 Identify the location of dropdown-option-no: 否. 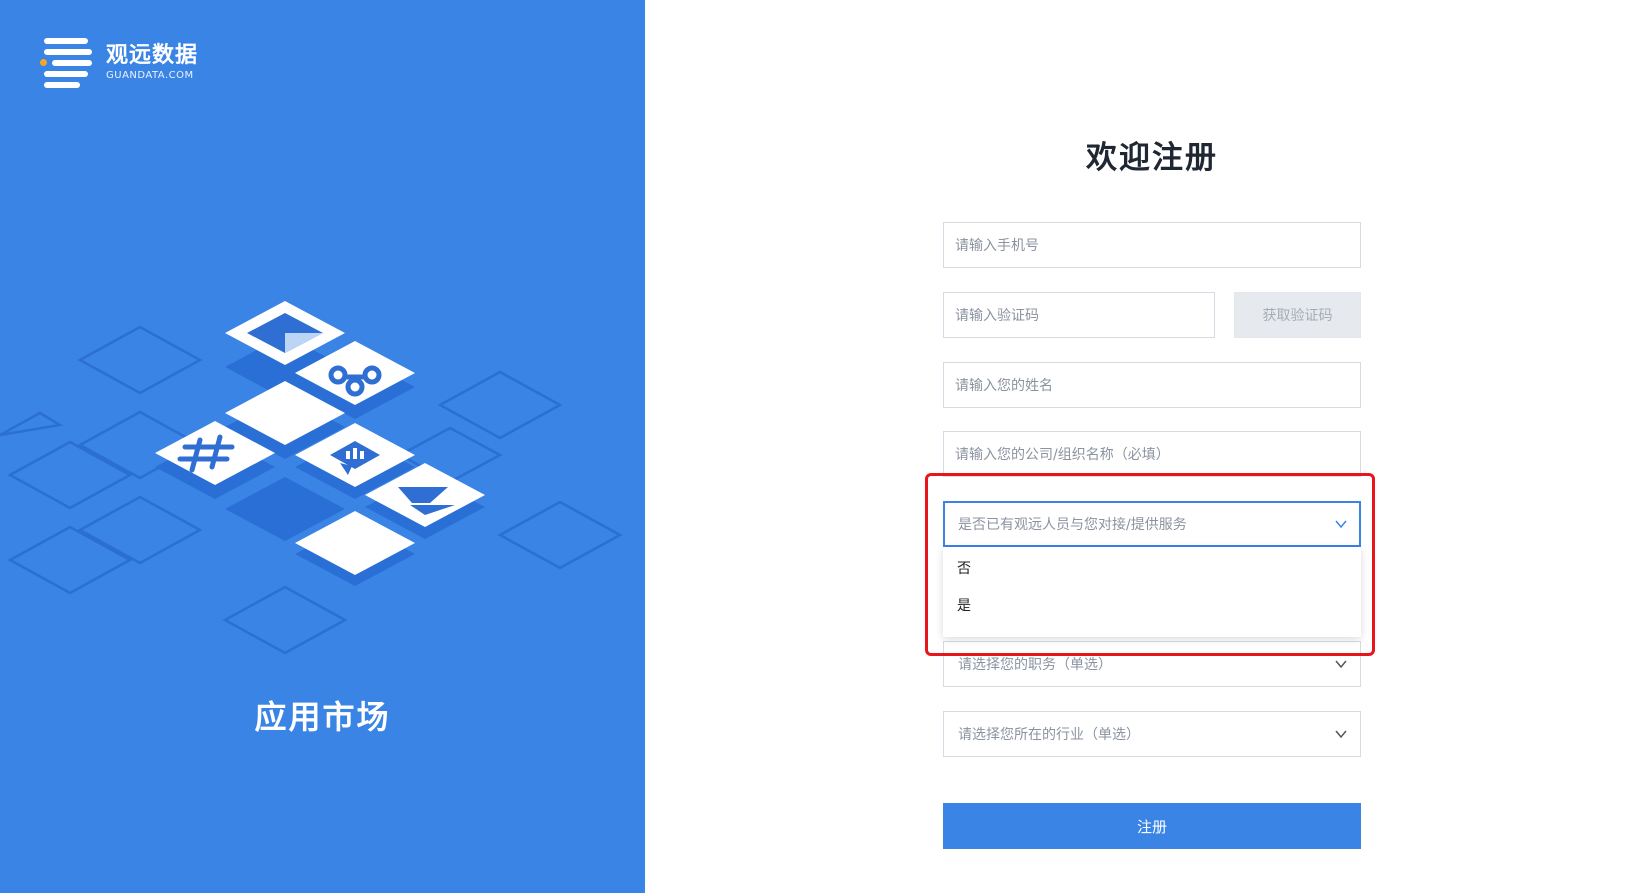
(1152, 569).